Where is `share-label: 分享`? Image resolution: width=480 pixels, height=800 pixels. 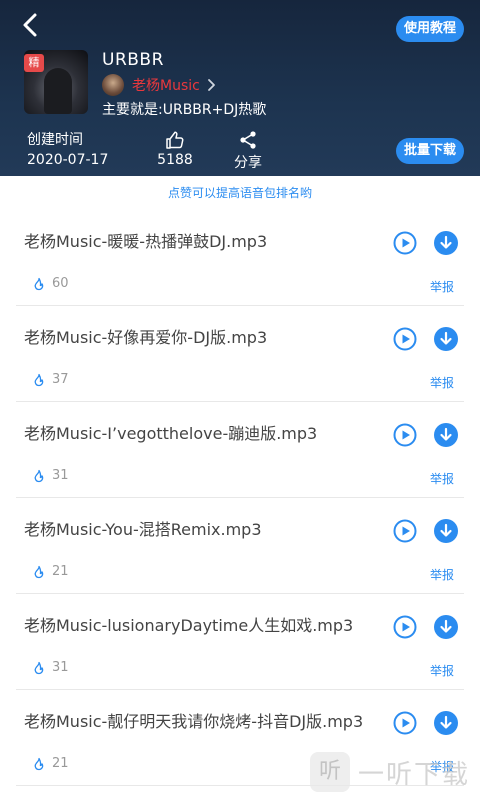 share-label: 分享 is located at coordinates (248, 163).